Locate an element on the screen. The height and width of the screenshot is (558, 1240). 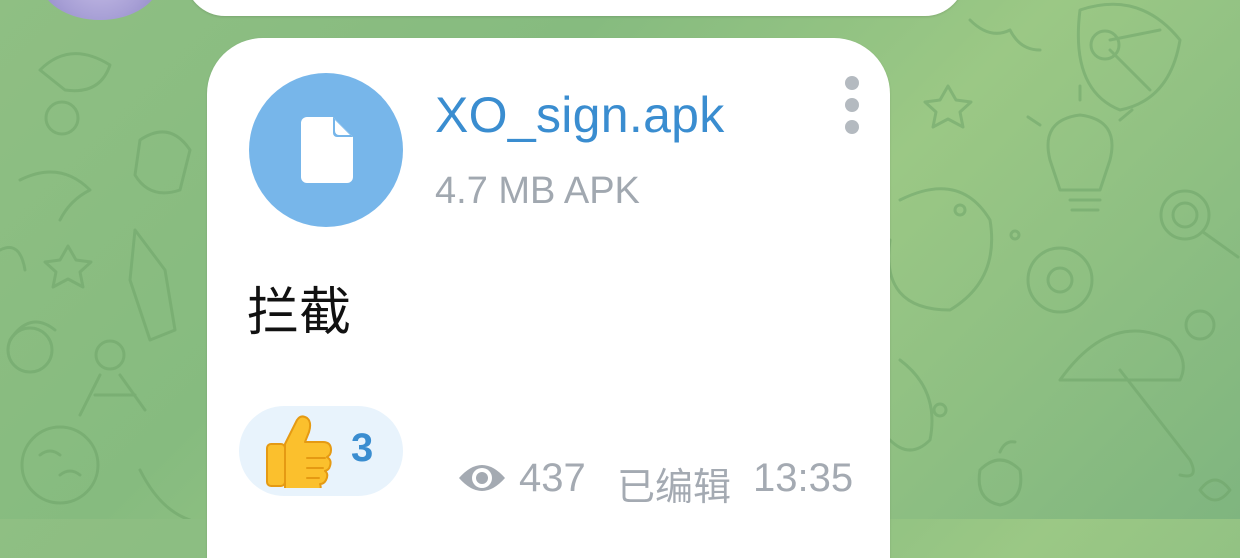
view-count: 437 is located at coordinates (552, 478).